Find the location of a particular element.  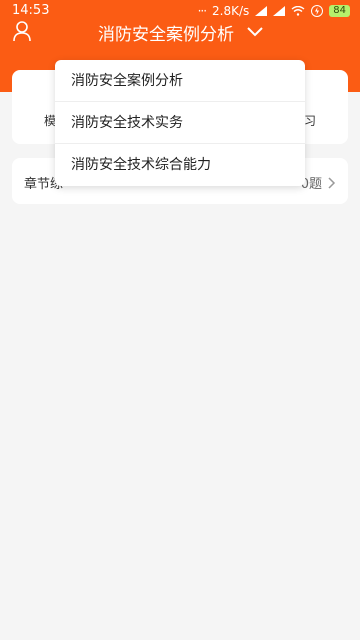

page-title: 消防安全案例分析 is located at coordinates (166, 32).